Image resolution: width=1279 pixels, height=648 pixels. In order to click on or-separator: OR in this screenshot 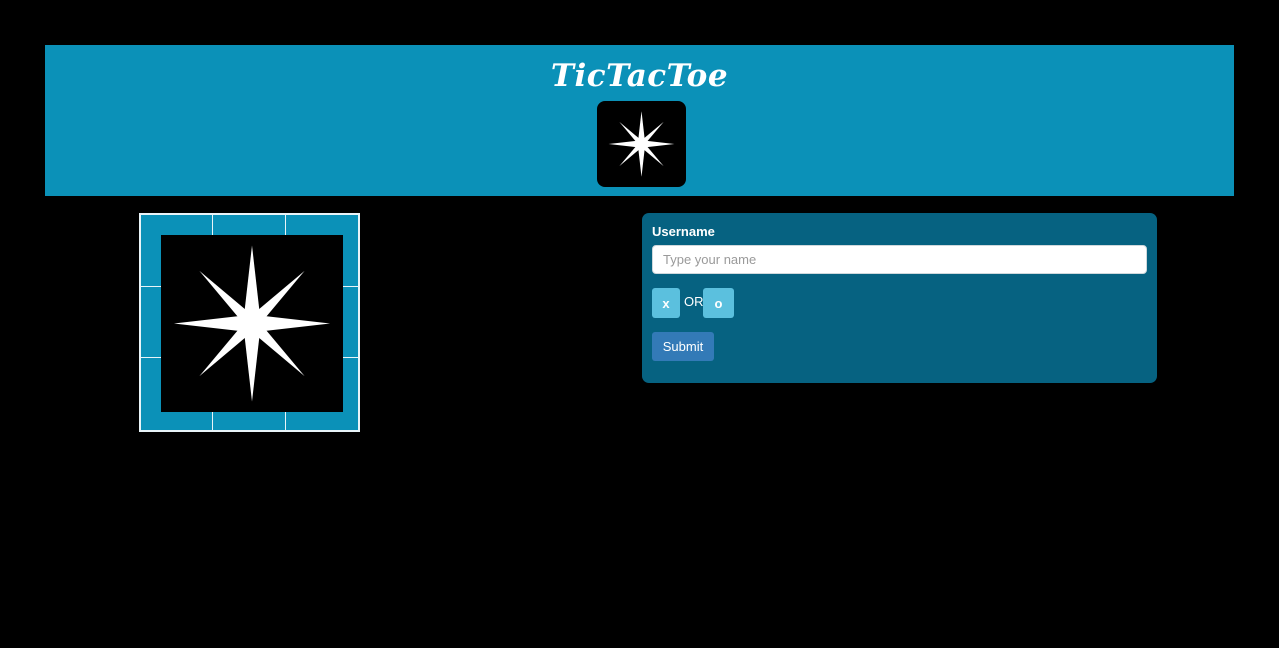, I will do `click(694, 301)`.